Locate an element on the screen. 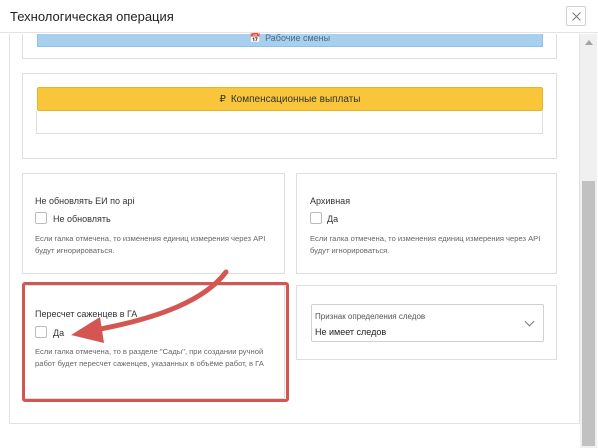 This screenshot has height=448, width=598. dialog-title: Технологическая операция is located at coordinates (92, 16).